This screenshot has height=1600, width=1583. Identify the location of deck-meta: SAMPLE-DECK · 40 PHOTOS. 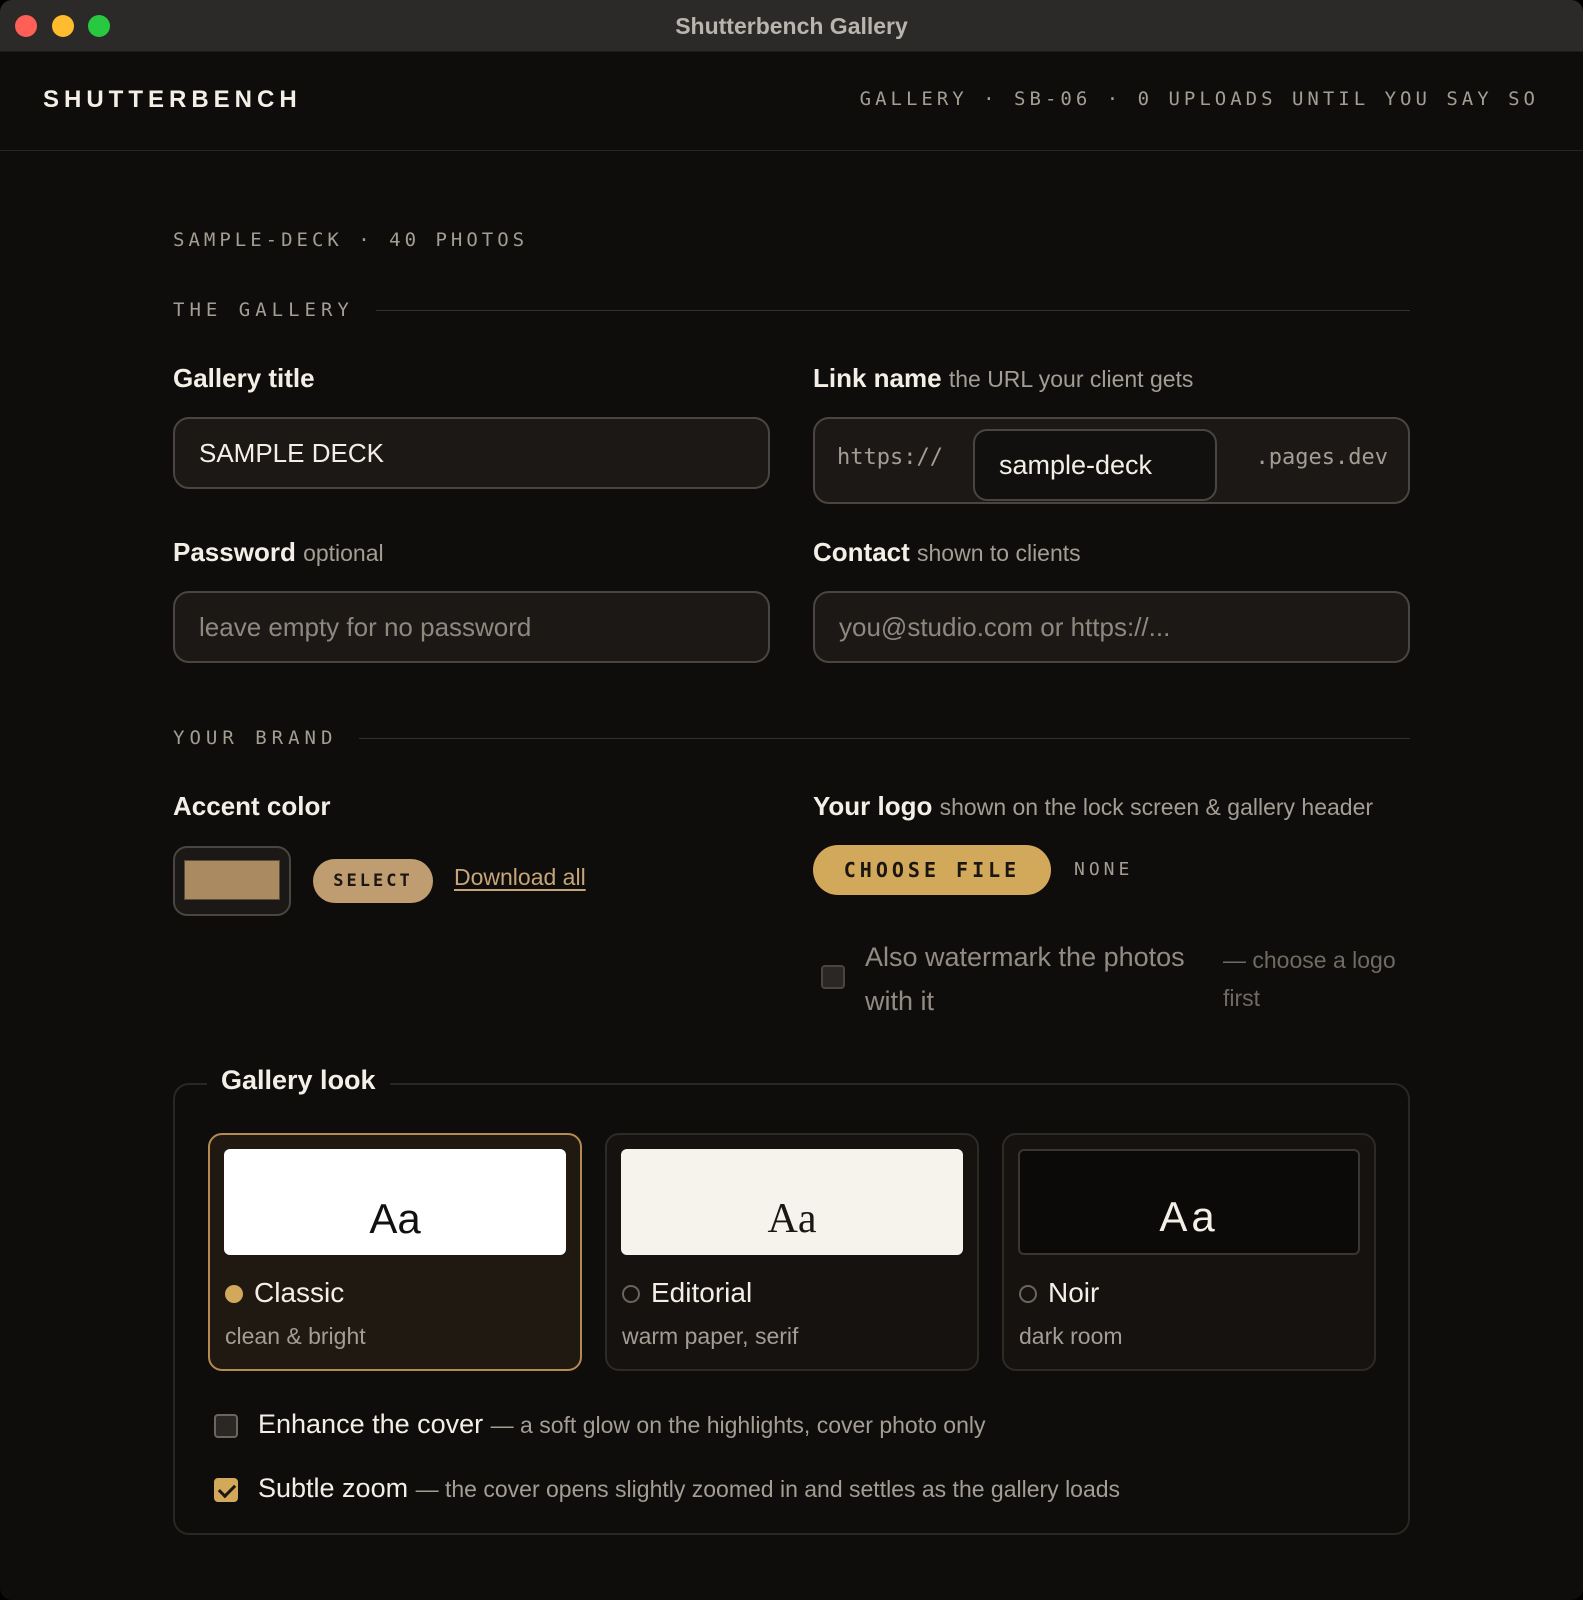
(351, 240).